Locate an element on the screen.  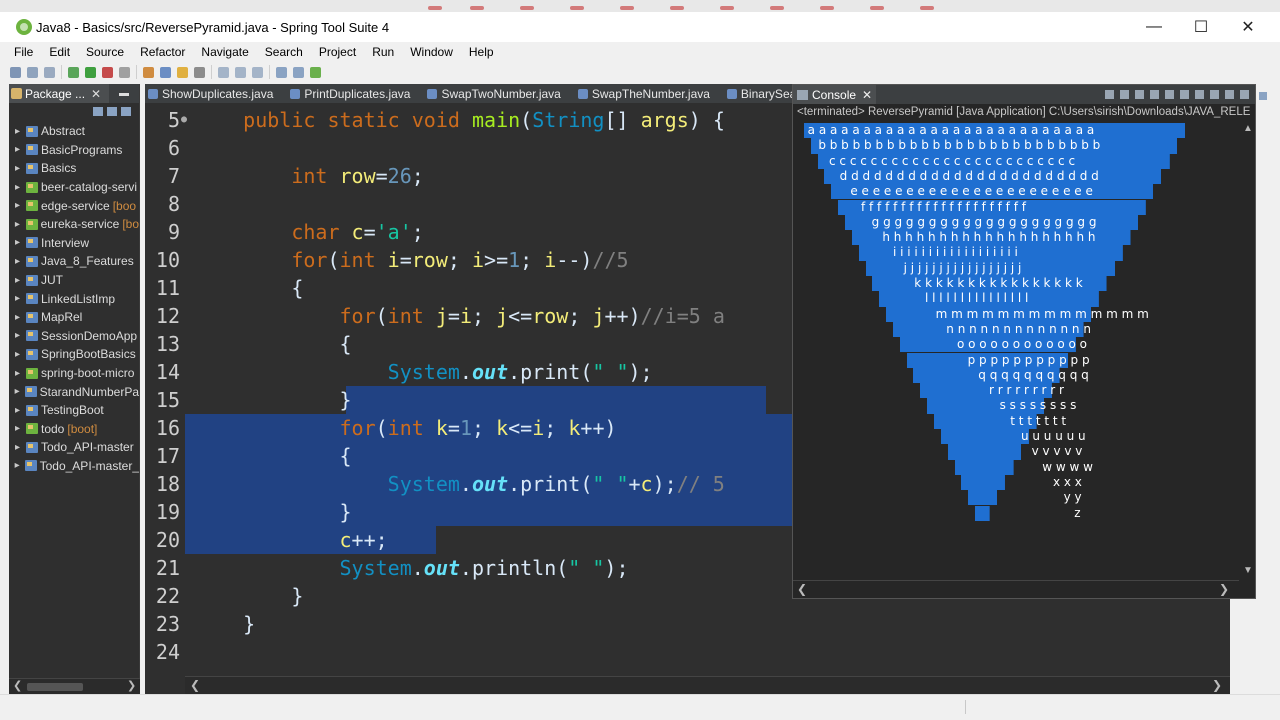
remove-launch-icon is located at coordinates (1124, 94).